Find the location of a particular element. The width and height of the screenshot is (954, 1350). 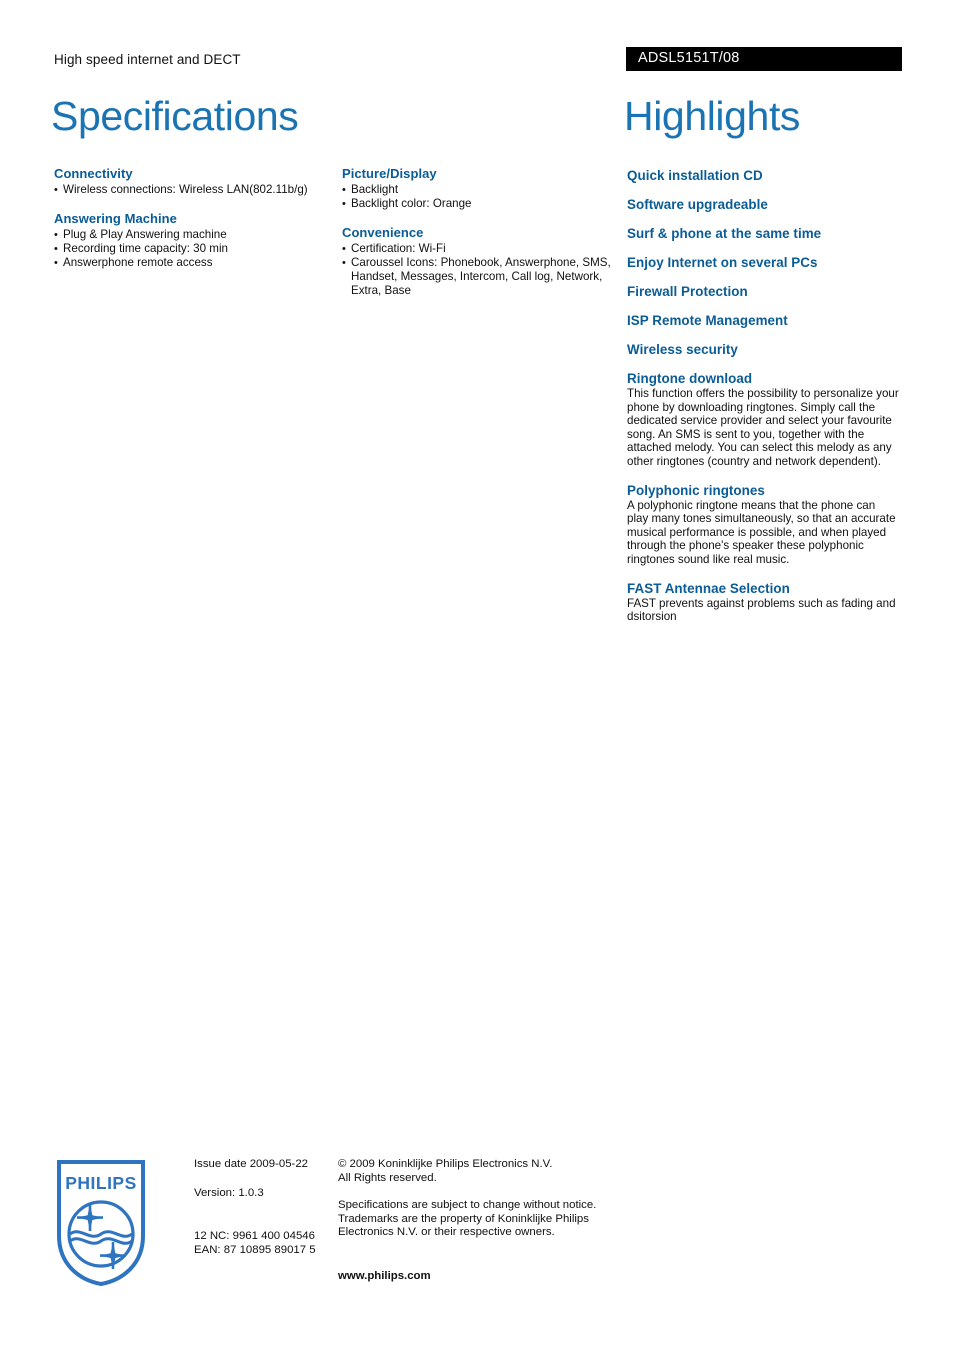

highlight-heading: Enjoy Internet on several PCs is located at coordinates (722, 262).